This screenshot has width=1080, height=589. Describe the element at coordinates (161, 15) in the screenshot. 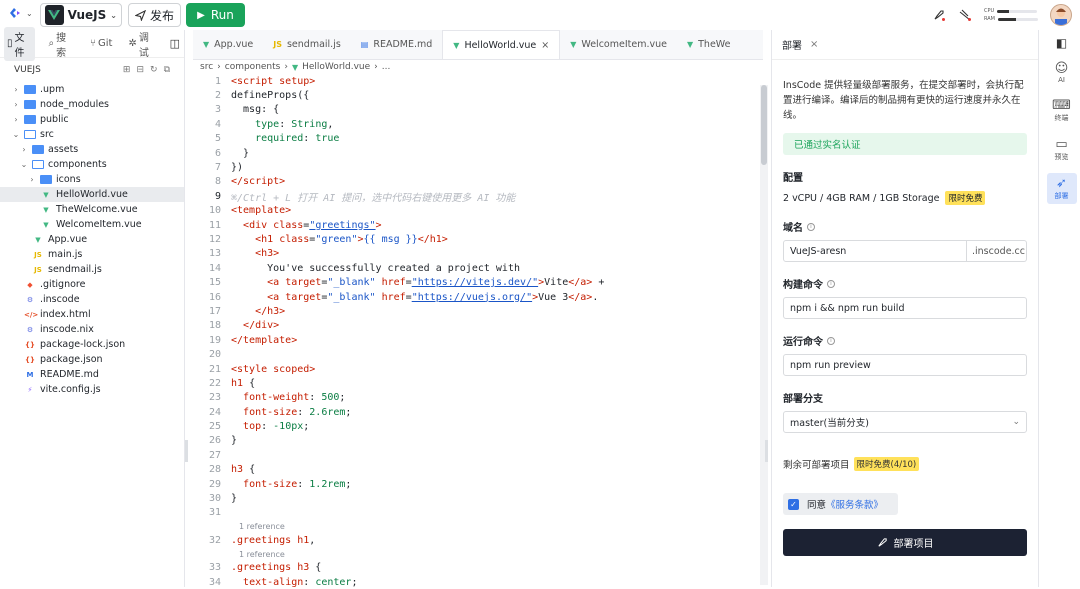

I see `publish-label: 发布` at that location.